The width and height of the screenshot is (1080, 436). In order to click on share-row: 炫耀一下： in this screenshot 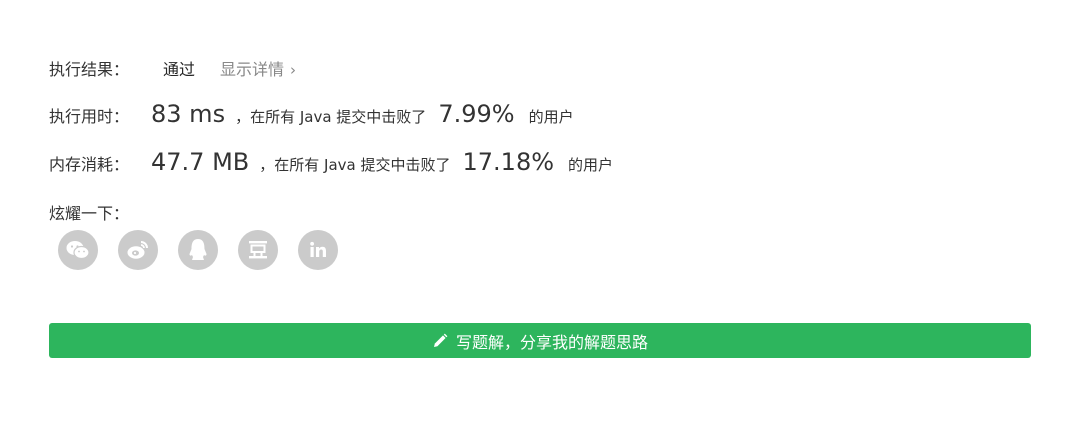, I will do `click(89, 212)`.